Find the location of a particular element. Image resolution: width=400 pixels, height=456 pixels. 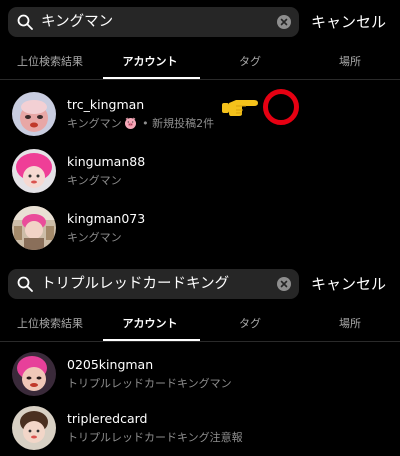

subtitle: トリプルレッドカードキングマン is located at coordinates (149, 383).